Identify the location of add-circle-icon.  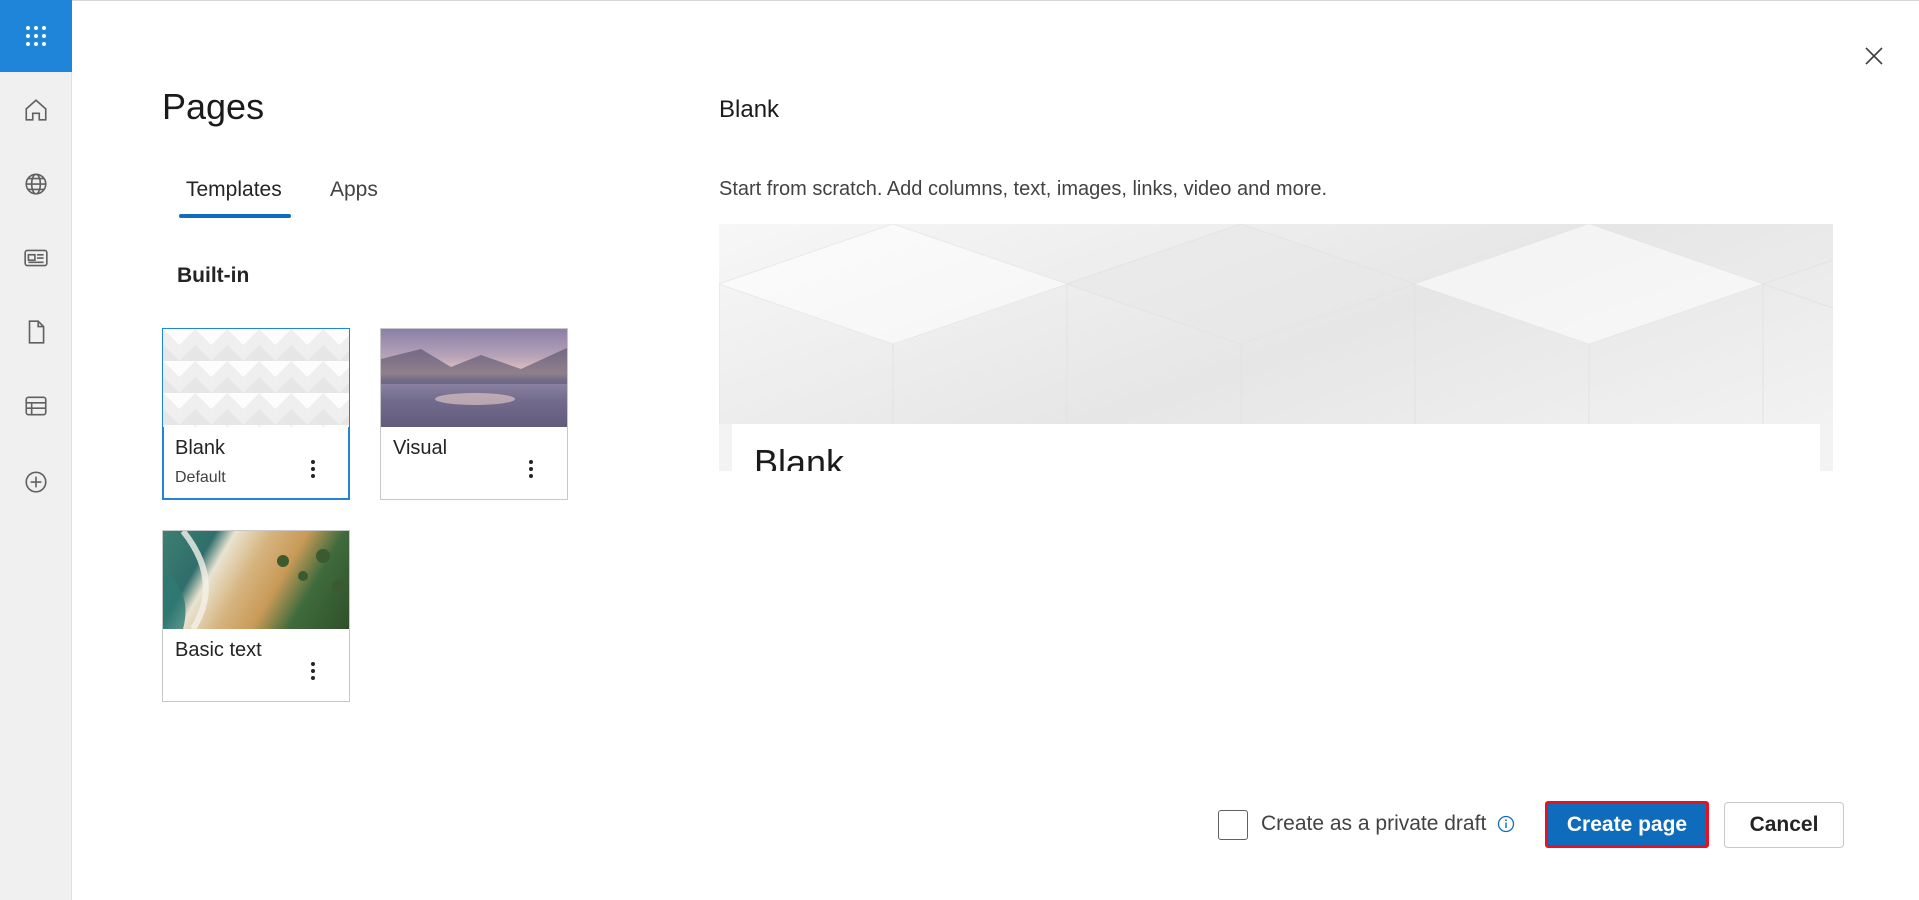
(36, 482).